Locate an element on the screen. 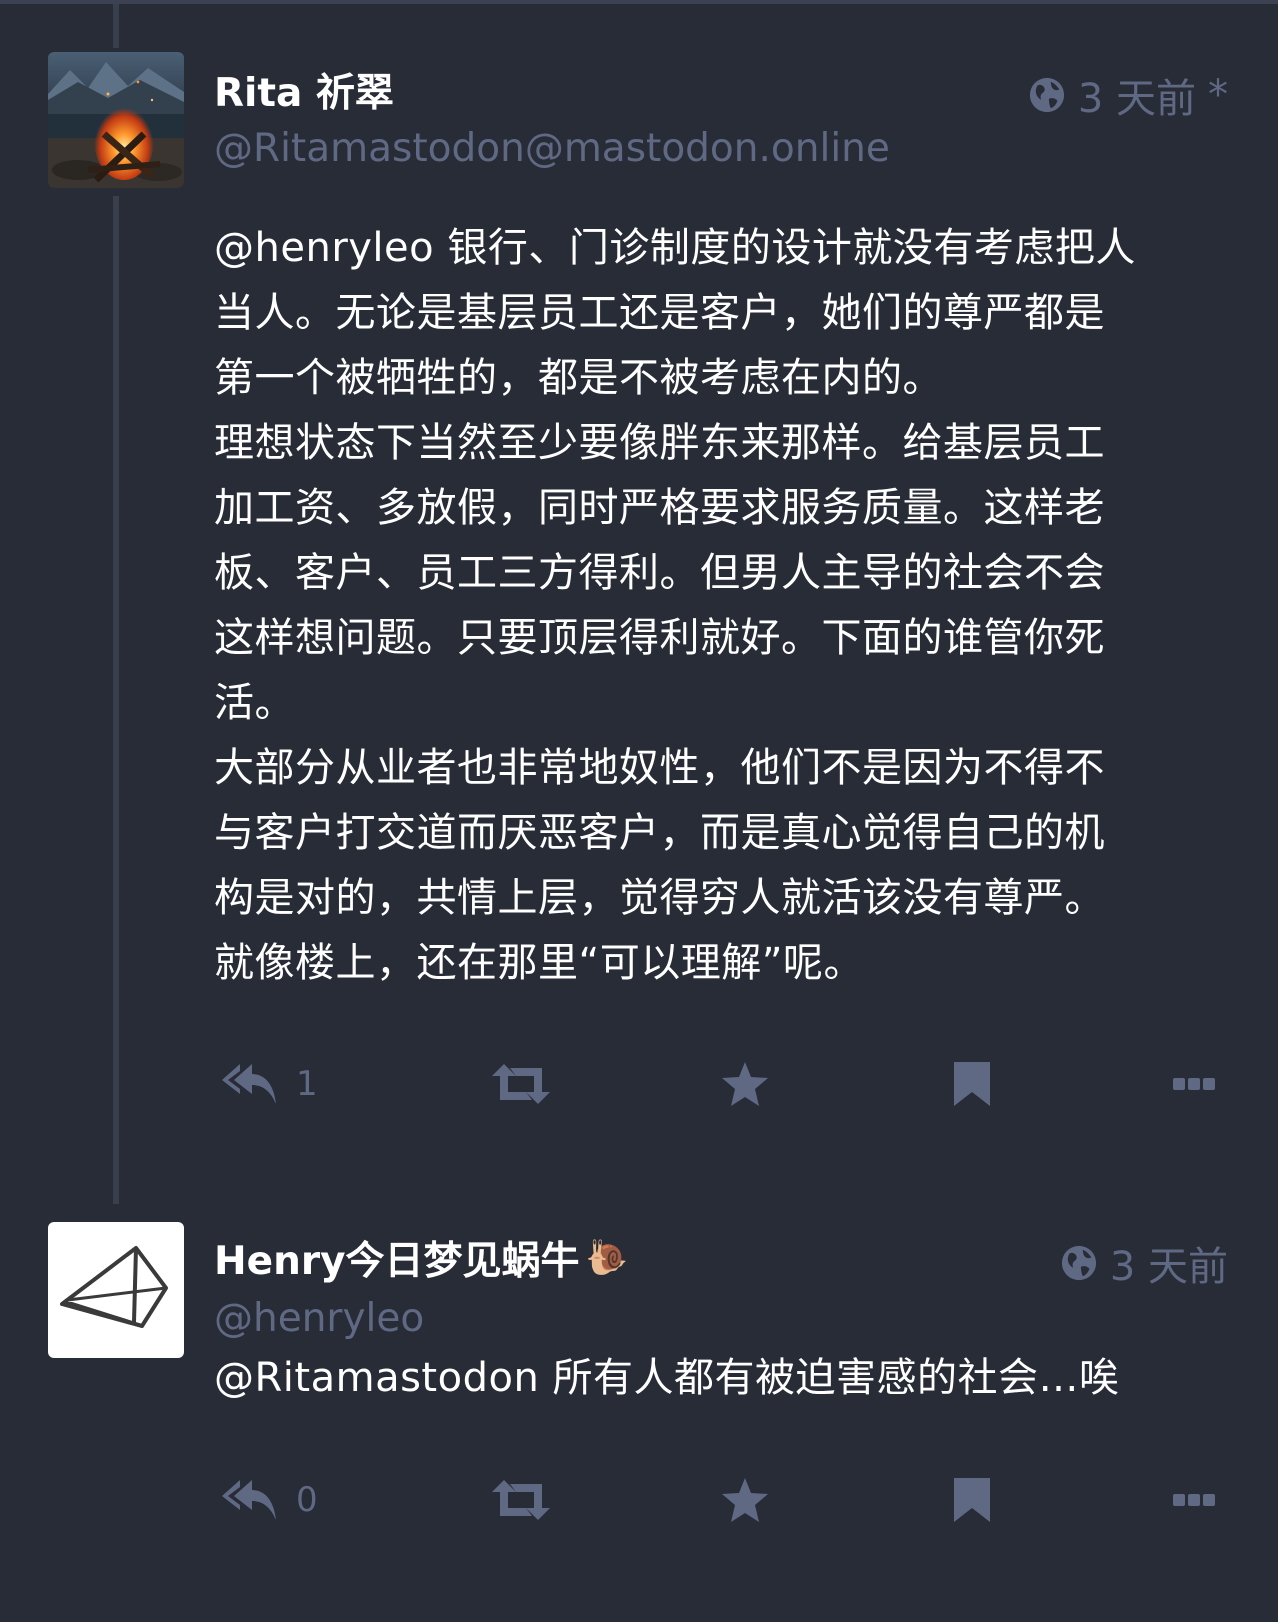  account-handle: @henryleo is located at coordinates (319, 1318).